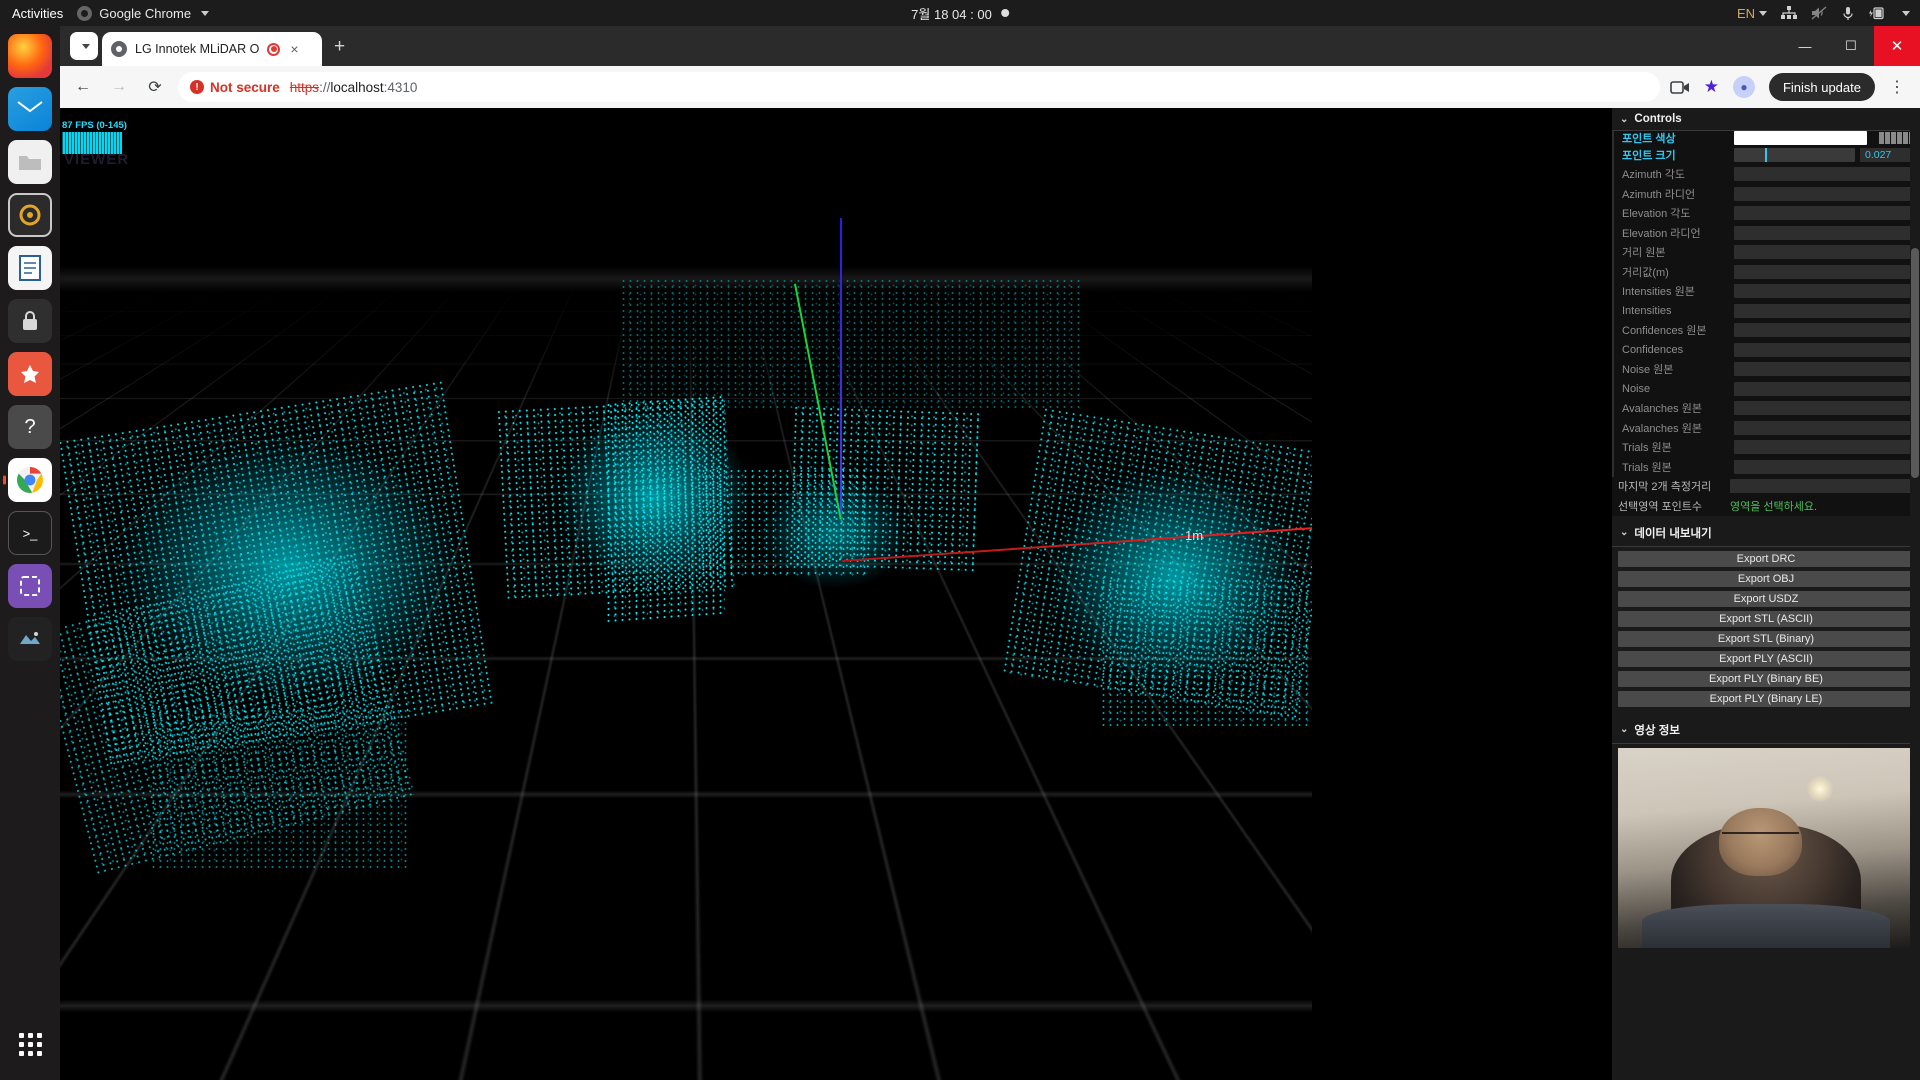  Describe the element at coordinates (1766, 506) in the screenshot. I see `control-row-selected-point-count: 선택영역 포인트수 영역을 선택하세요.` at that location.